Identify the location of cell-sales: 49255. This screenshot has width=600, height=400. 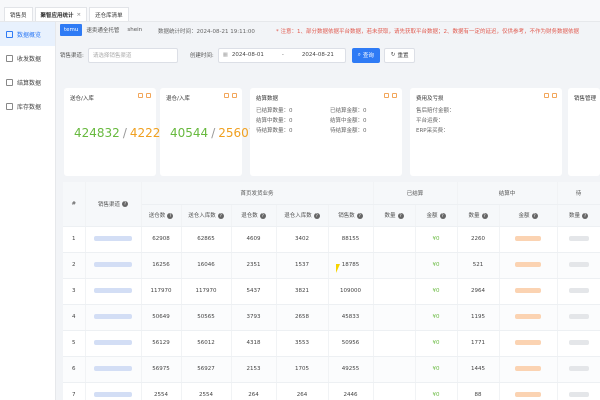
(351, 369).